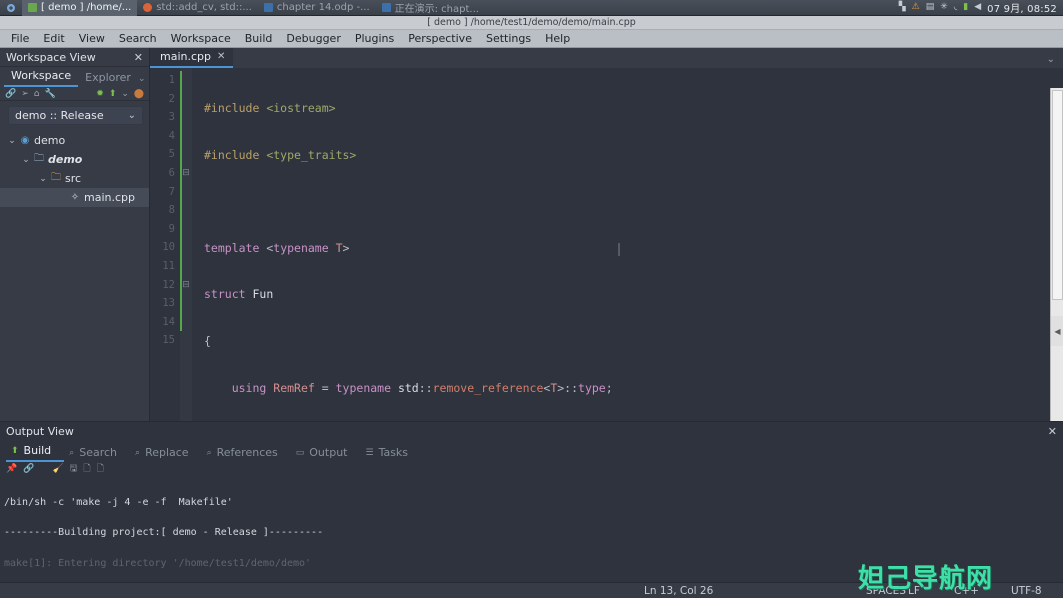 The height and width of the screenshot is (598, 1063). What do you see at coordinates (125, 94) in the screenshot?
I see `chevron-down-icon-build: ⌄` at bounding box center [125, 94].